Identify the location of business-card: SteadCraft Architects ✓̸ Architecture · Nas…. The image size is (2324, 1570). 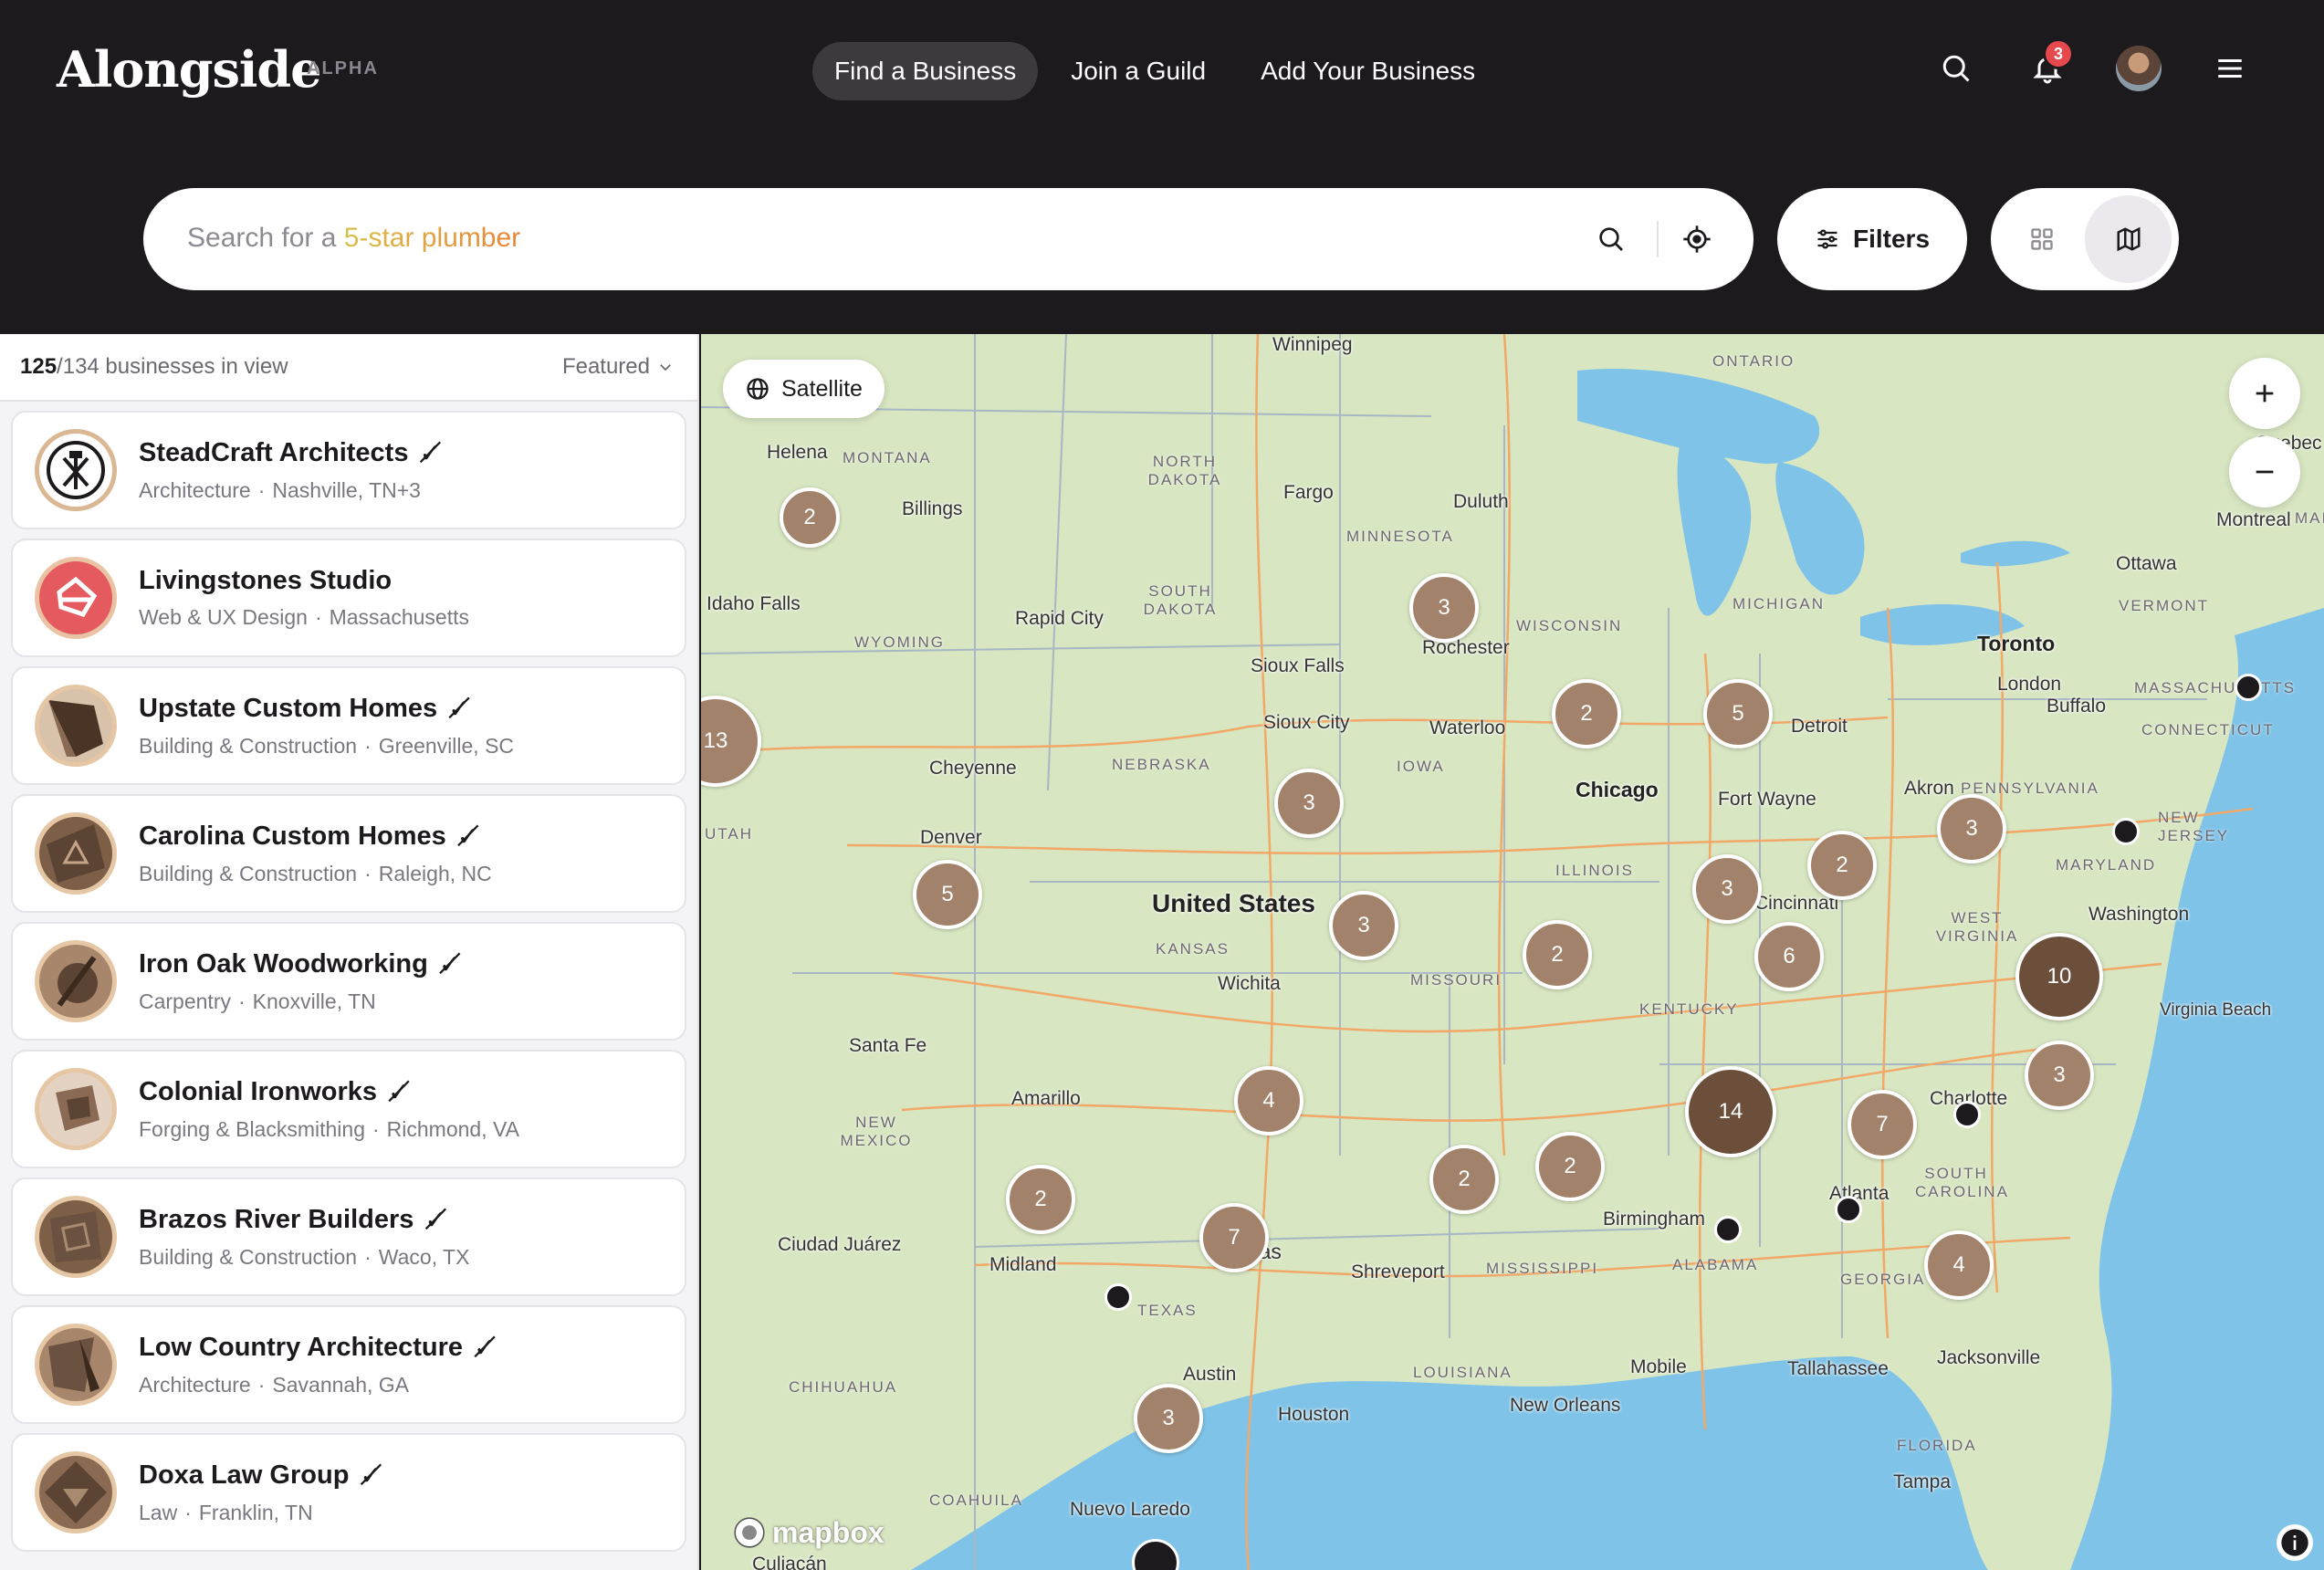
(349, 470).